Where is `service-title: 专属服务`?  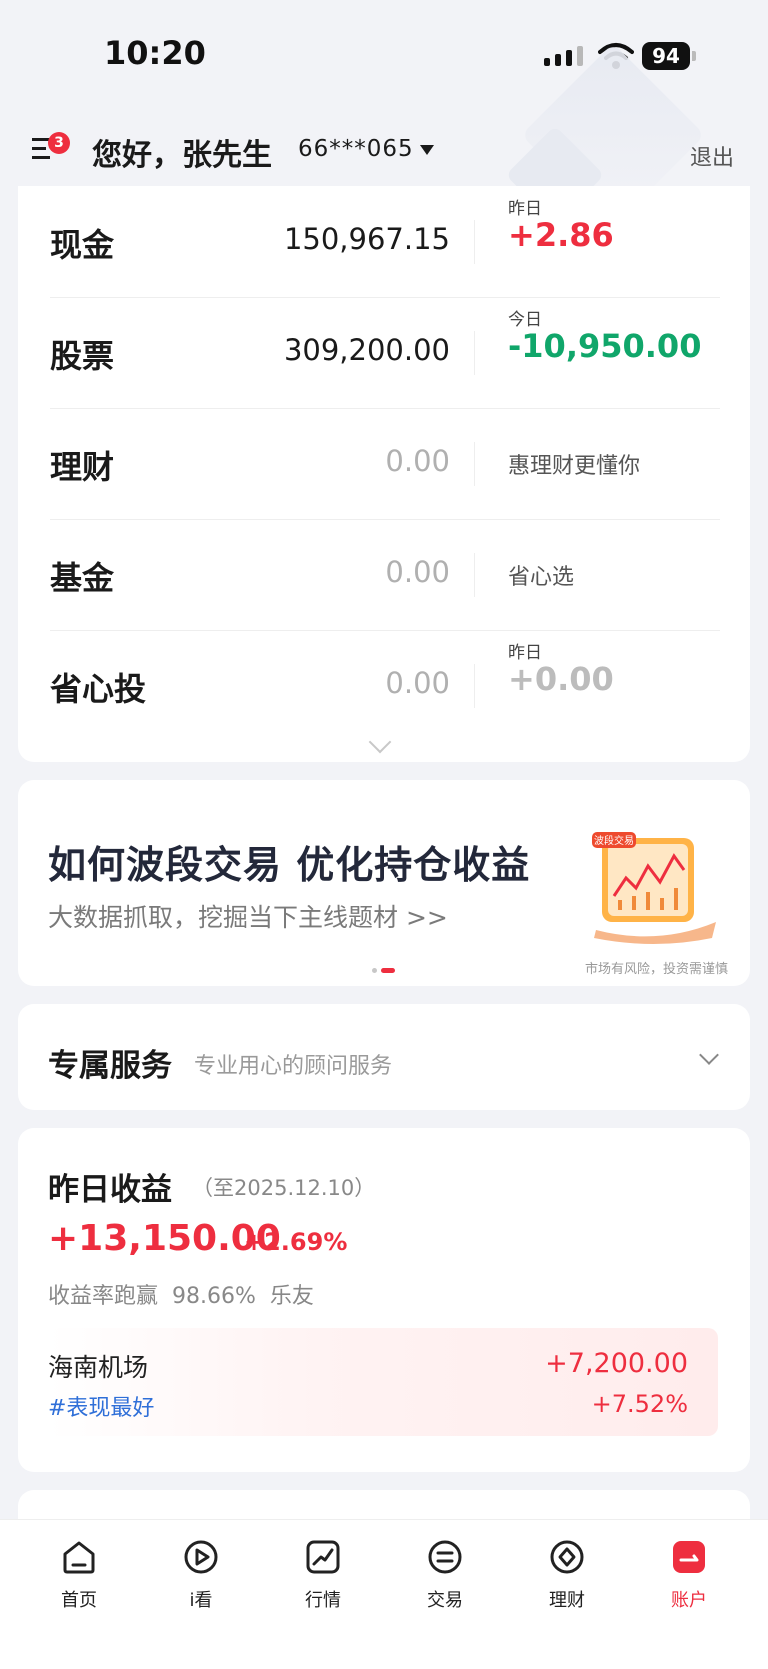
service-title: 专属服务 is located at coordinates (110, 1066).